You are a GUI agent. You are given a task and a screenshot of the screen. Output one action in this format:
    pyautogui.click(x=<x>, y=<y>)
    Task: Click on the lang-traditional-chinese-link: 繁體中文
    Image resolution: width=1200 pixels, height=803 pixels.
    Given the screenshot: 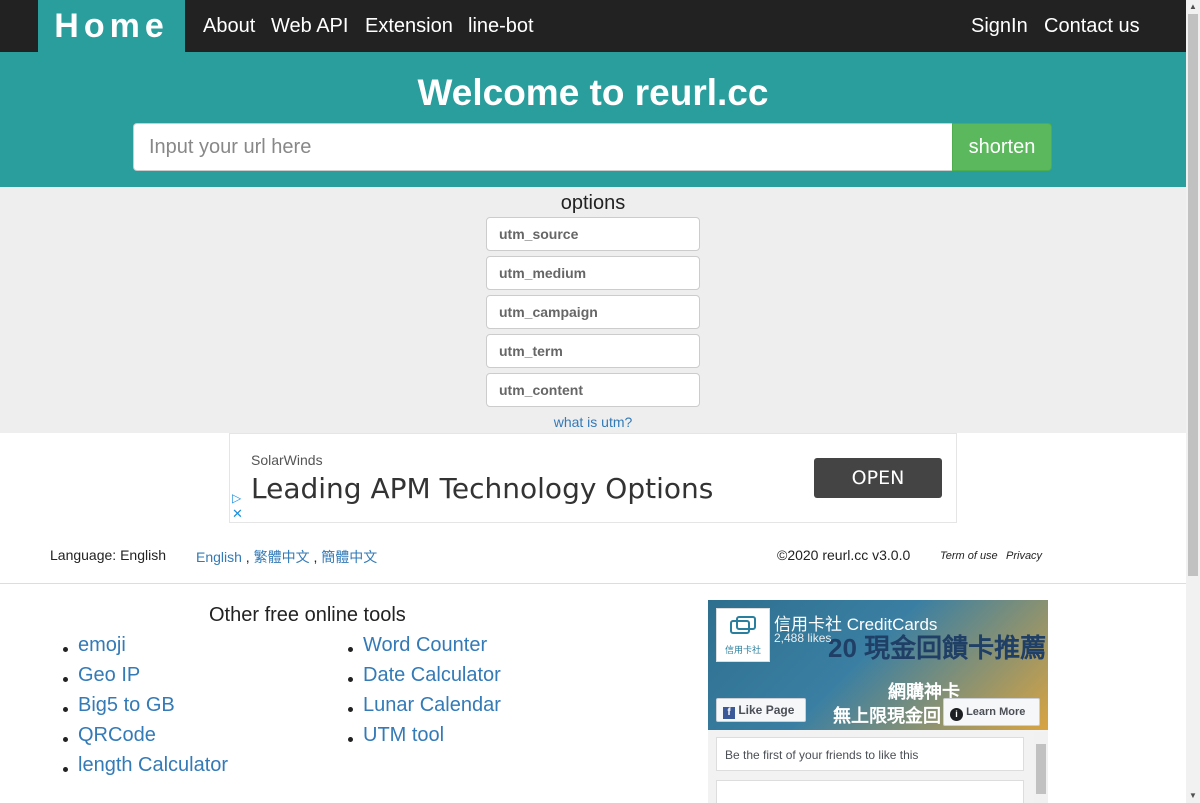 What is the action you would take?
    pyautogui.click(x=282, y=557)
    